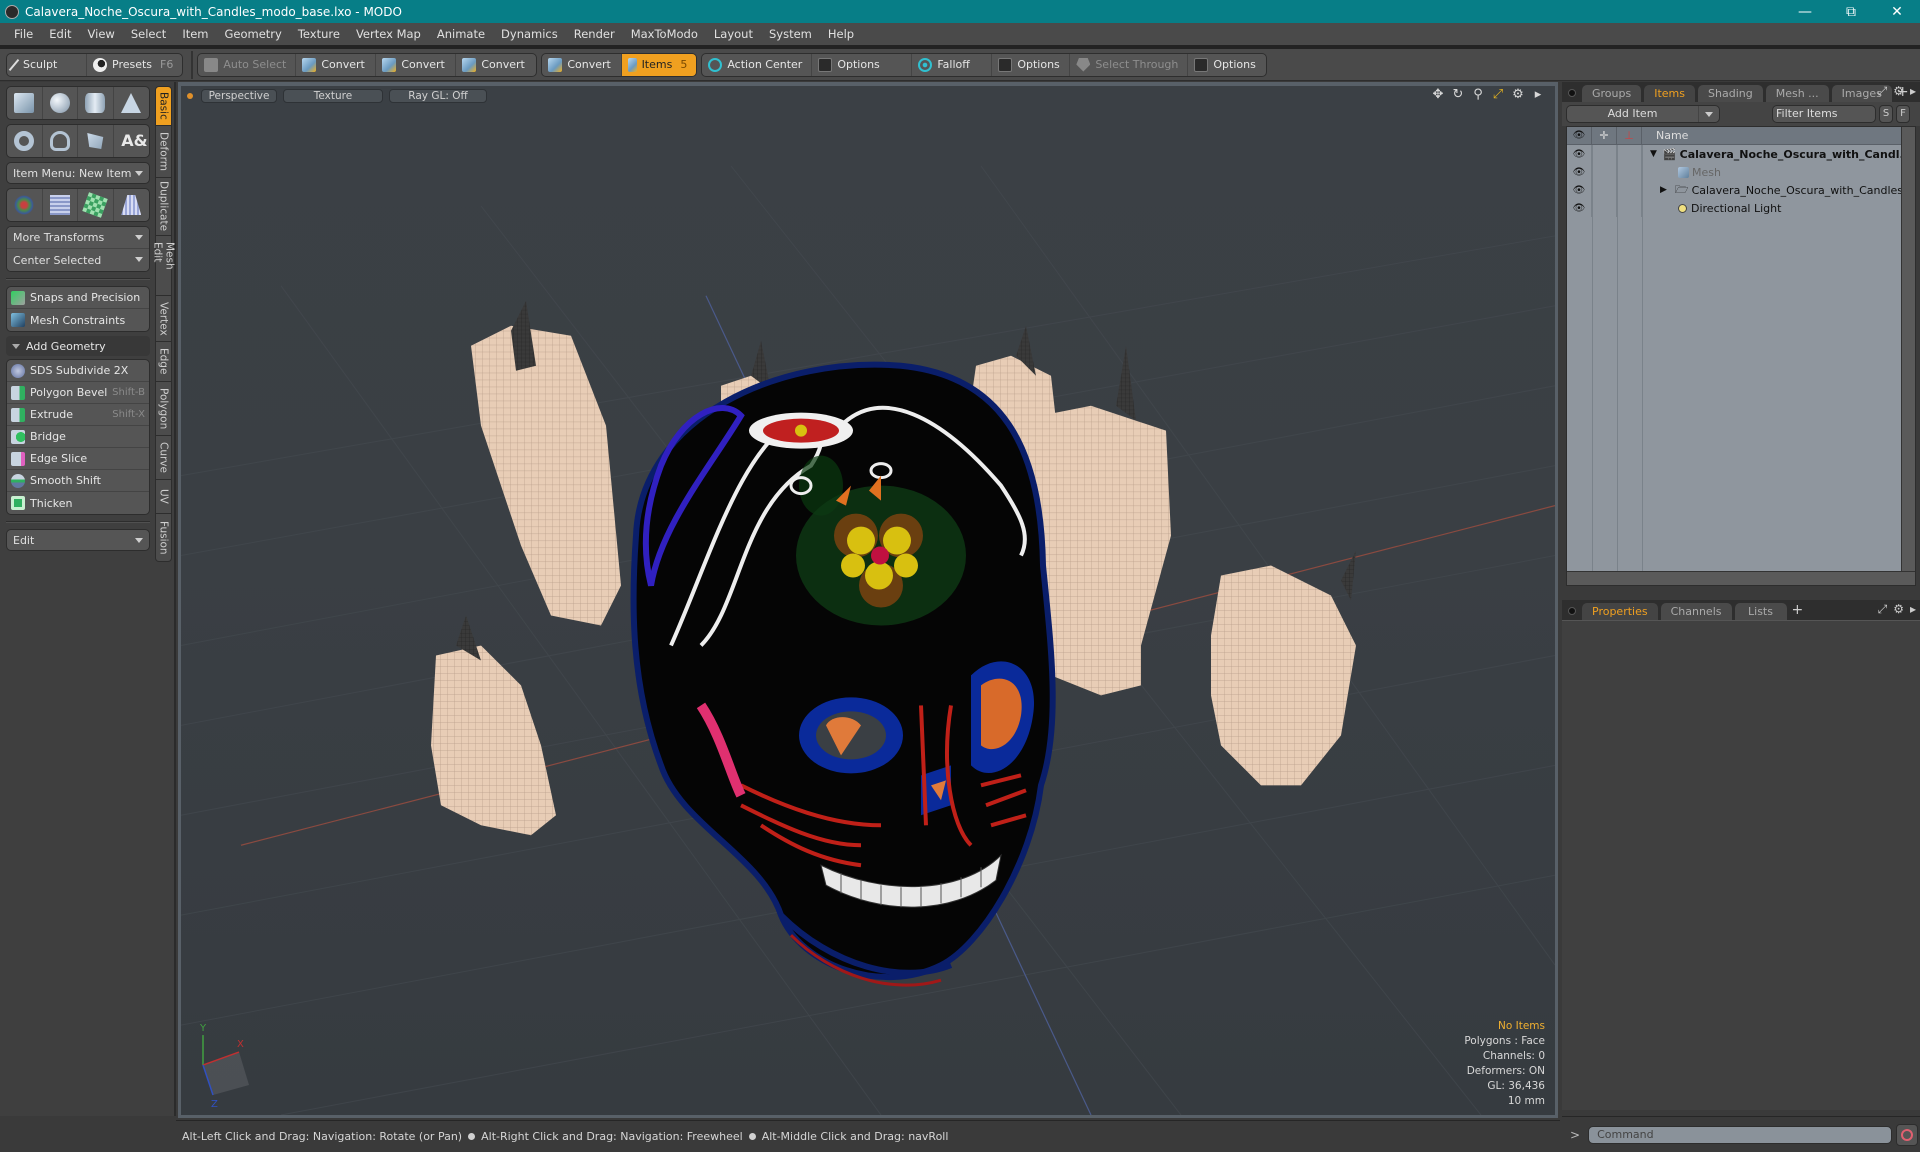  I want to click on cone-tool, so click(132, 103).